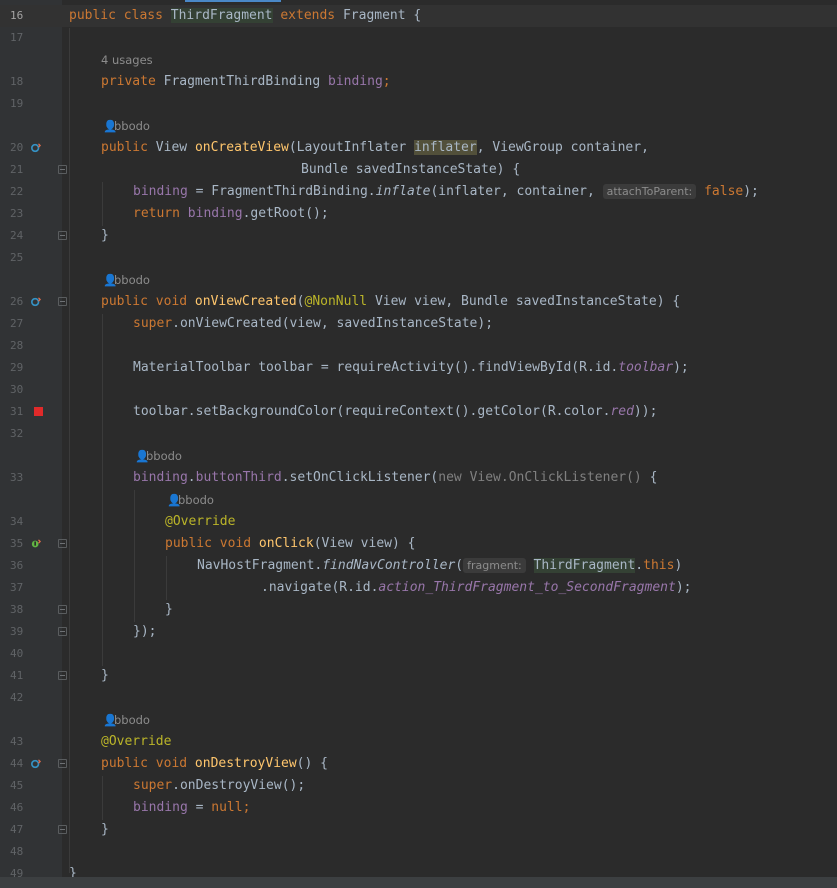  What do you see at coordinates (219, 785) in the screenshot?
I see `code-text: super.onDestroyView();` at bounding box center [219, 785].